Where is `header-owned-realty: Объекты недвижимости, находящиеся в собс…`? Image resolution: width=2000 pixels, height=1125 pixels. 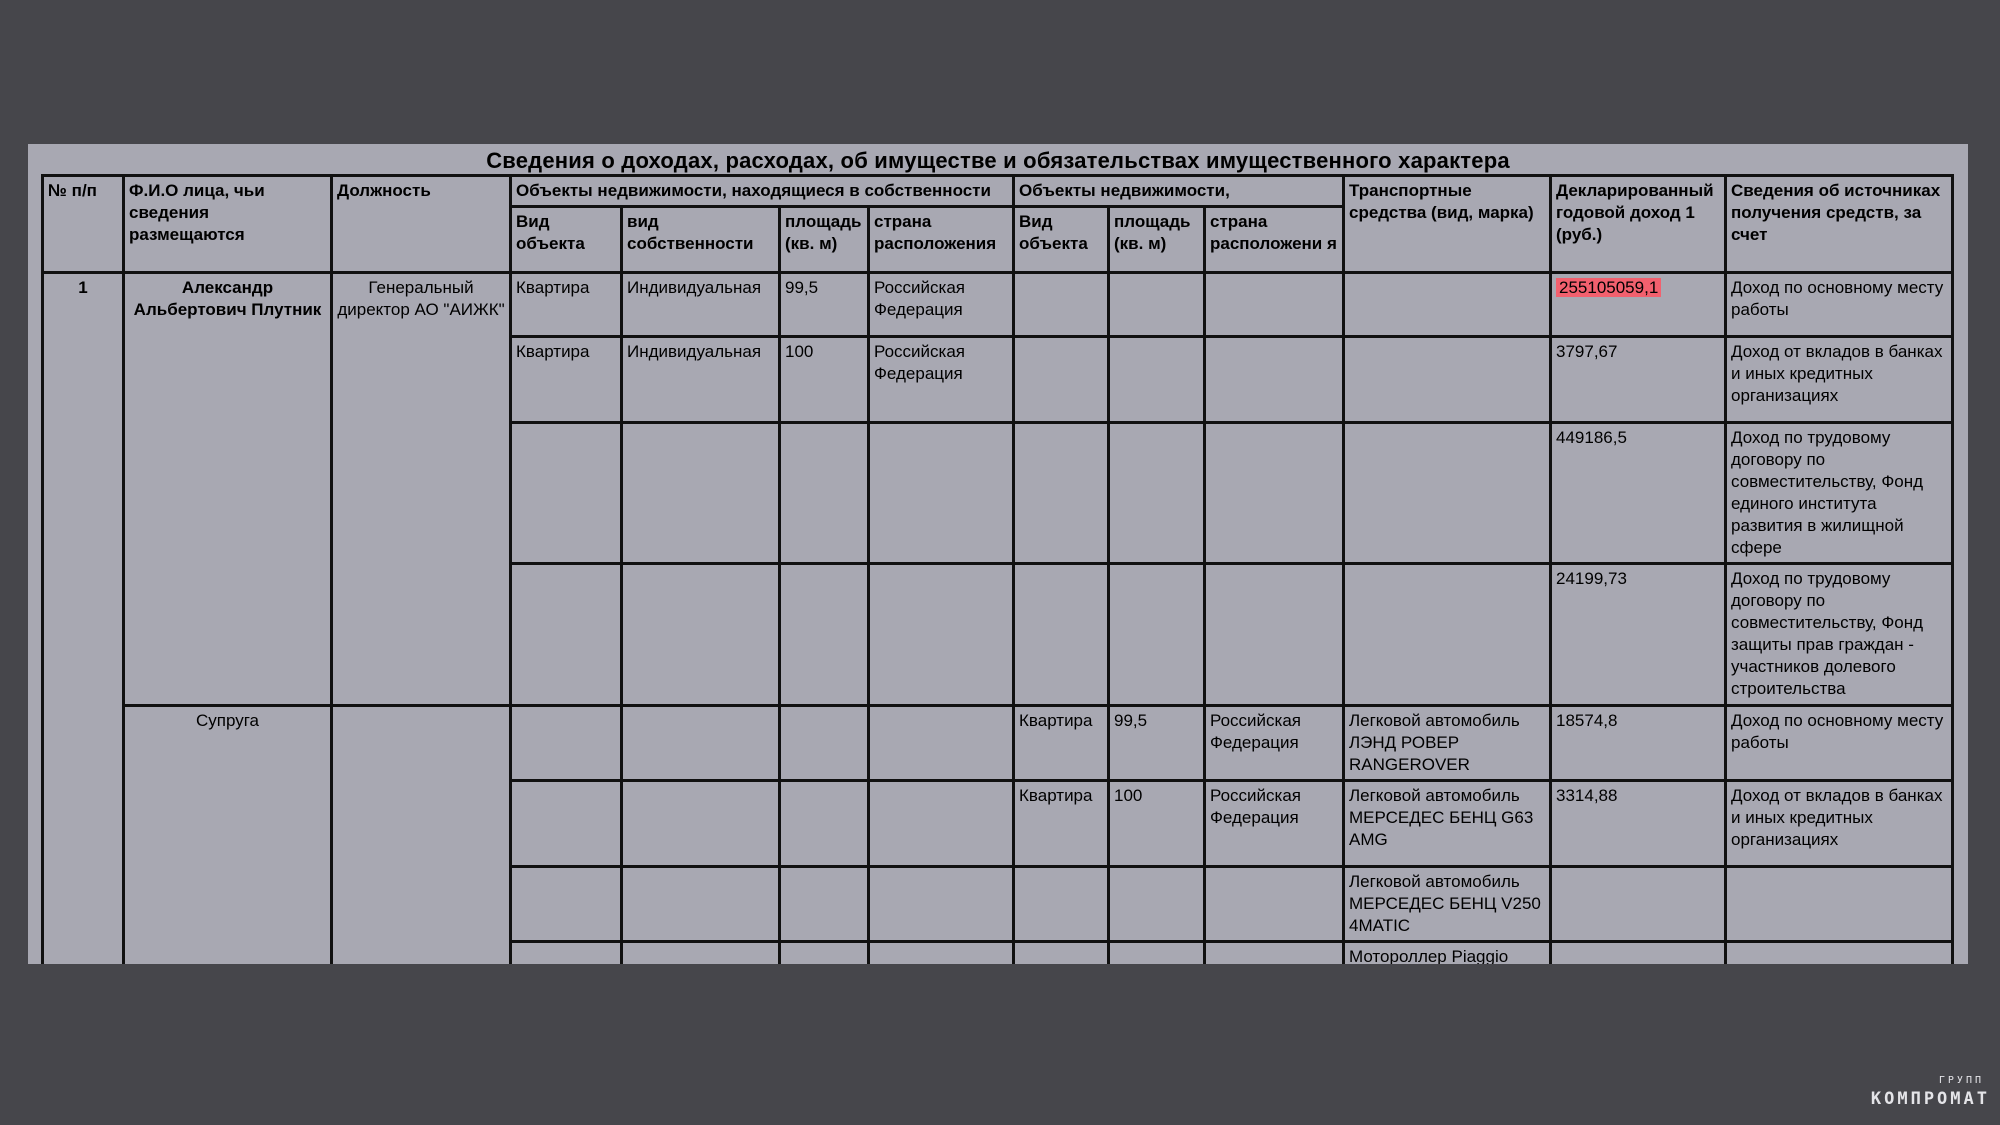
header-owned-realty: Объекты недвижимости, находящиеся в собс… is located at coordinates (762, 191).